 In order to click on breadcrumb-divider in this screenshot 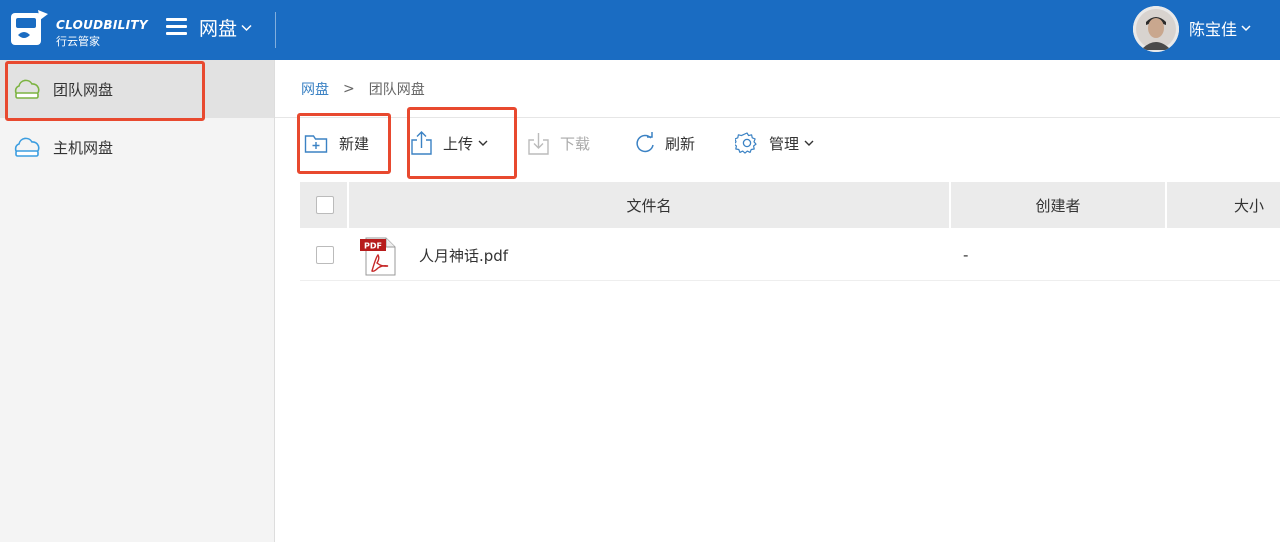, I will do `click(777, 117)`.